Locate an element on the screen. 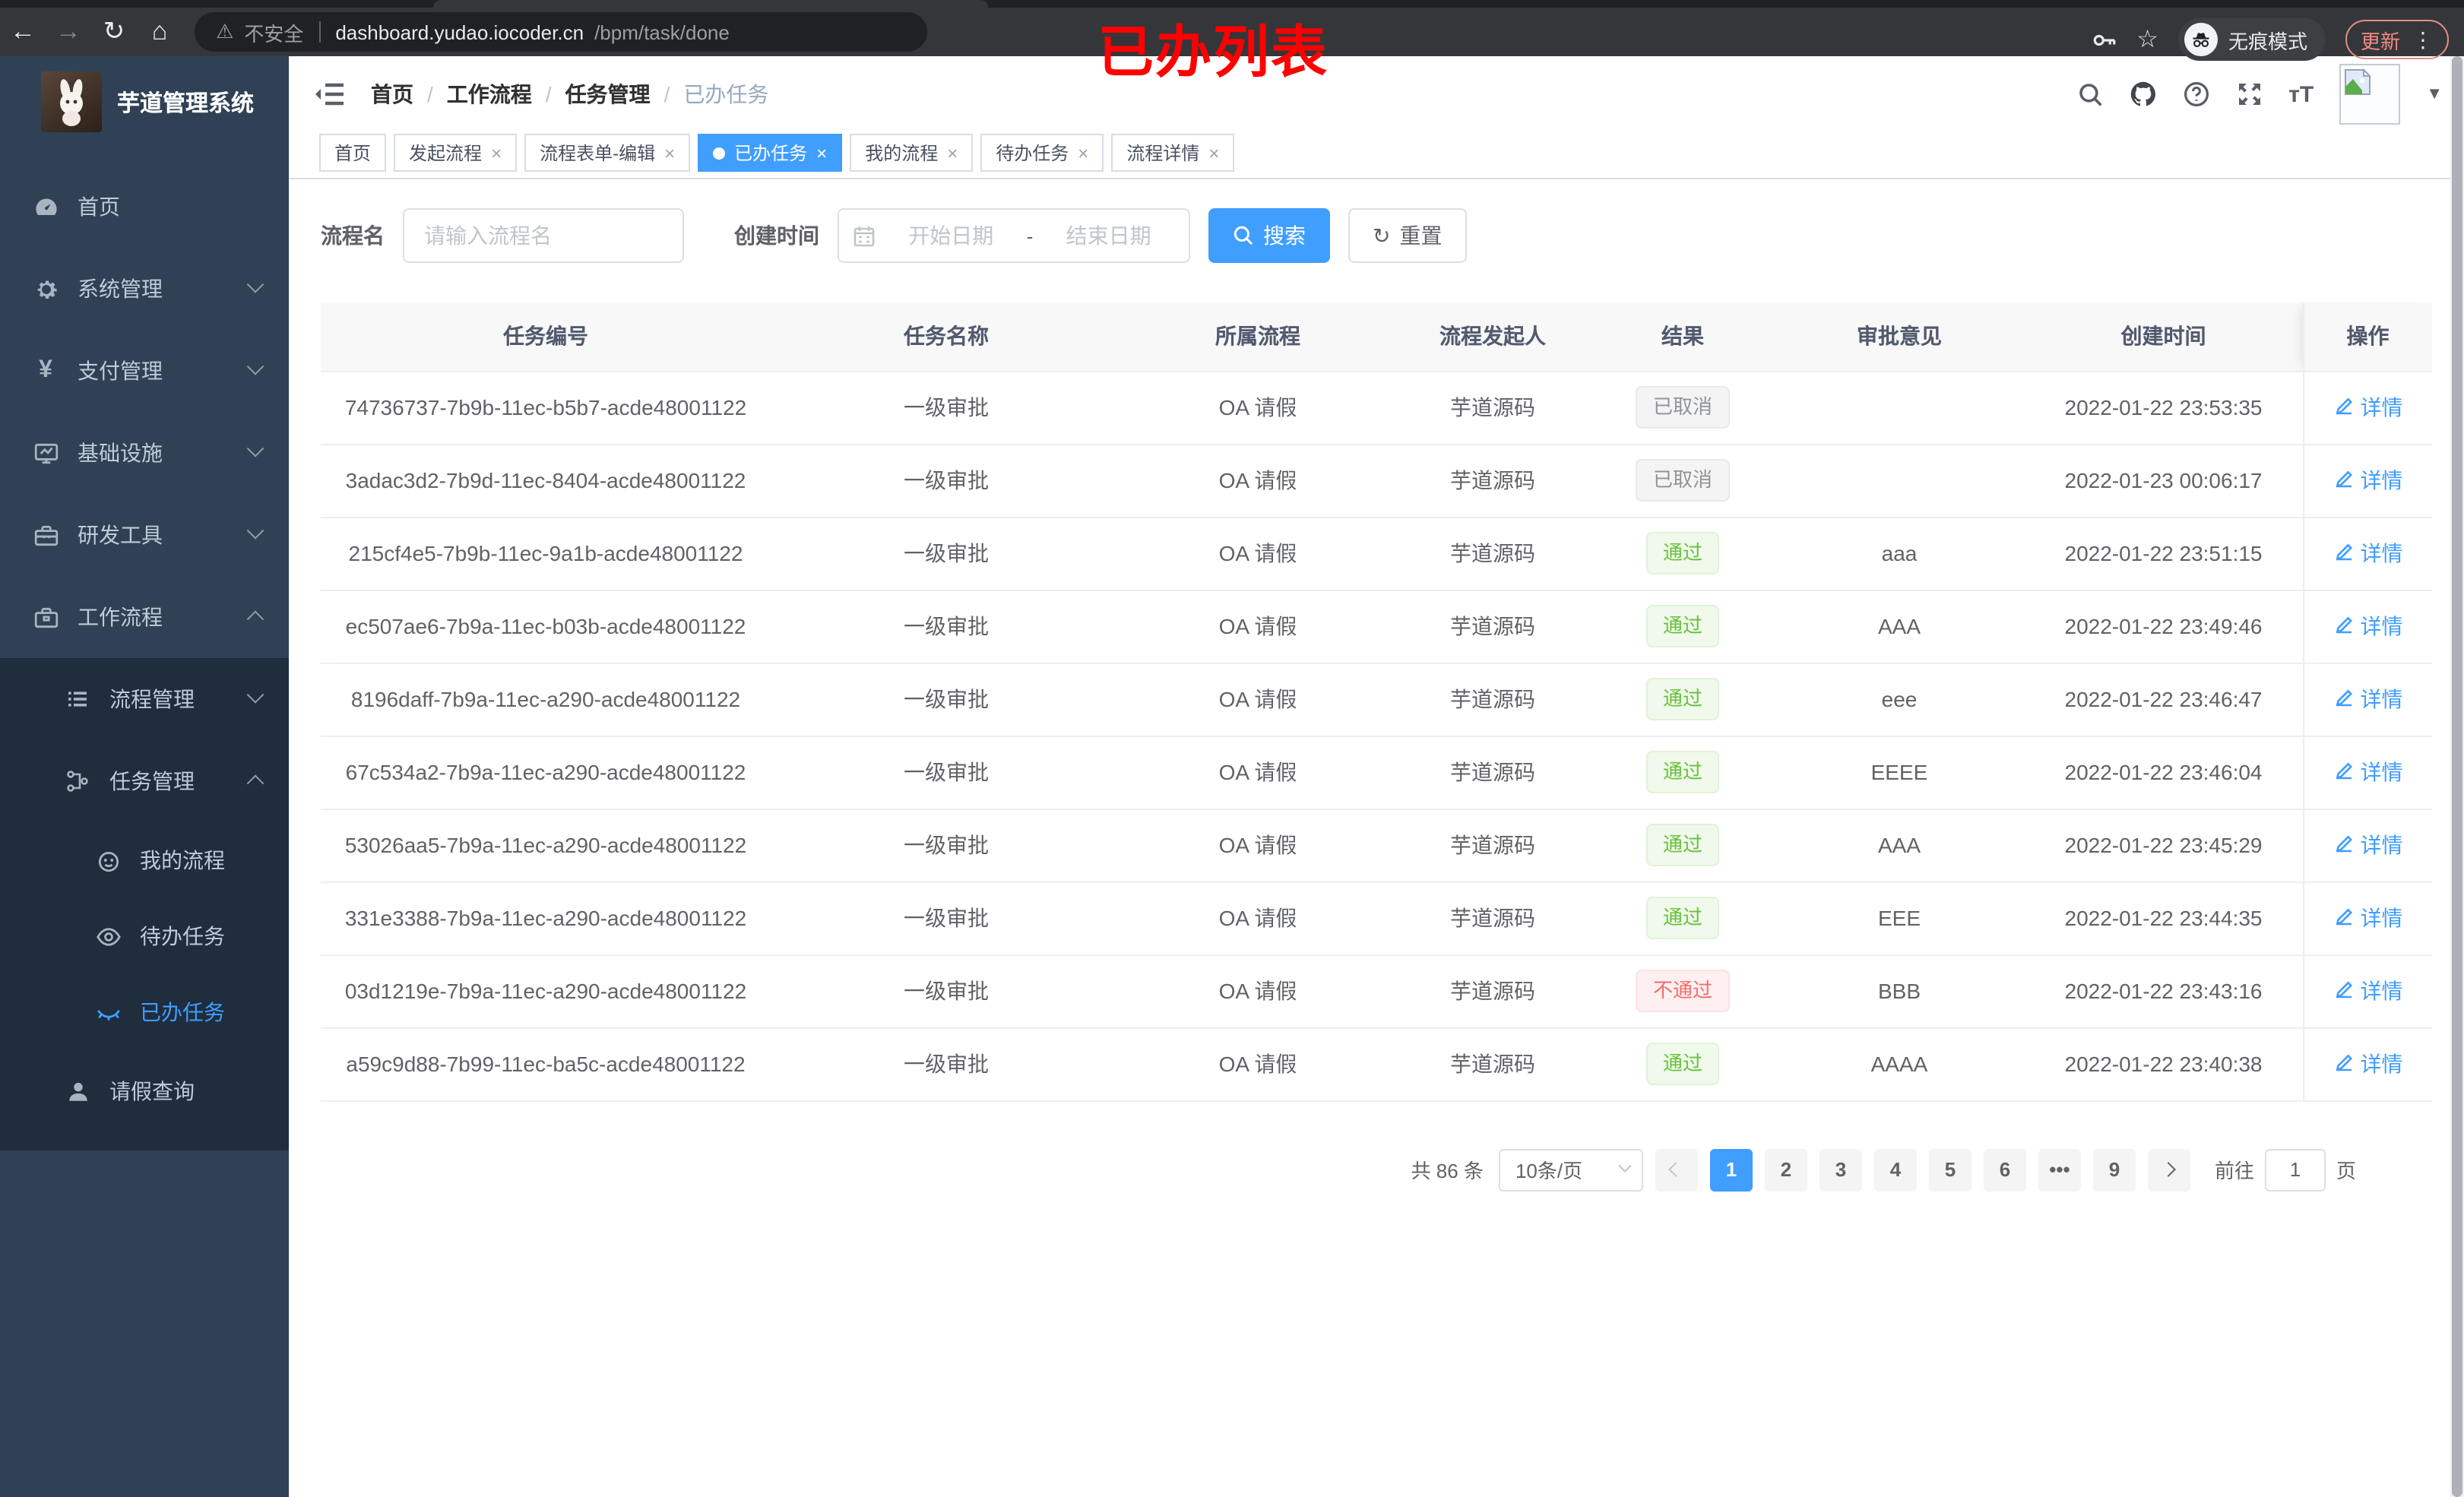 This screenshot has height=1497, width=2464. tab-首页: 首页 is located at coordinates (353, 153).